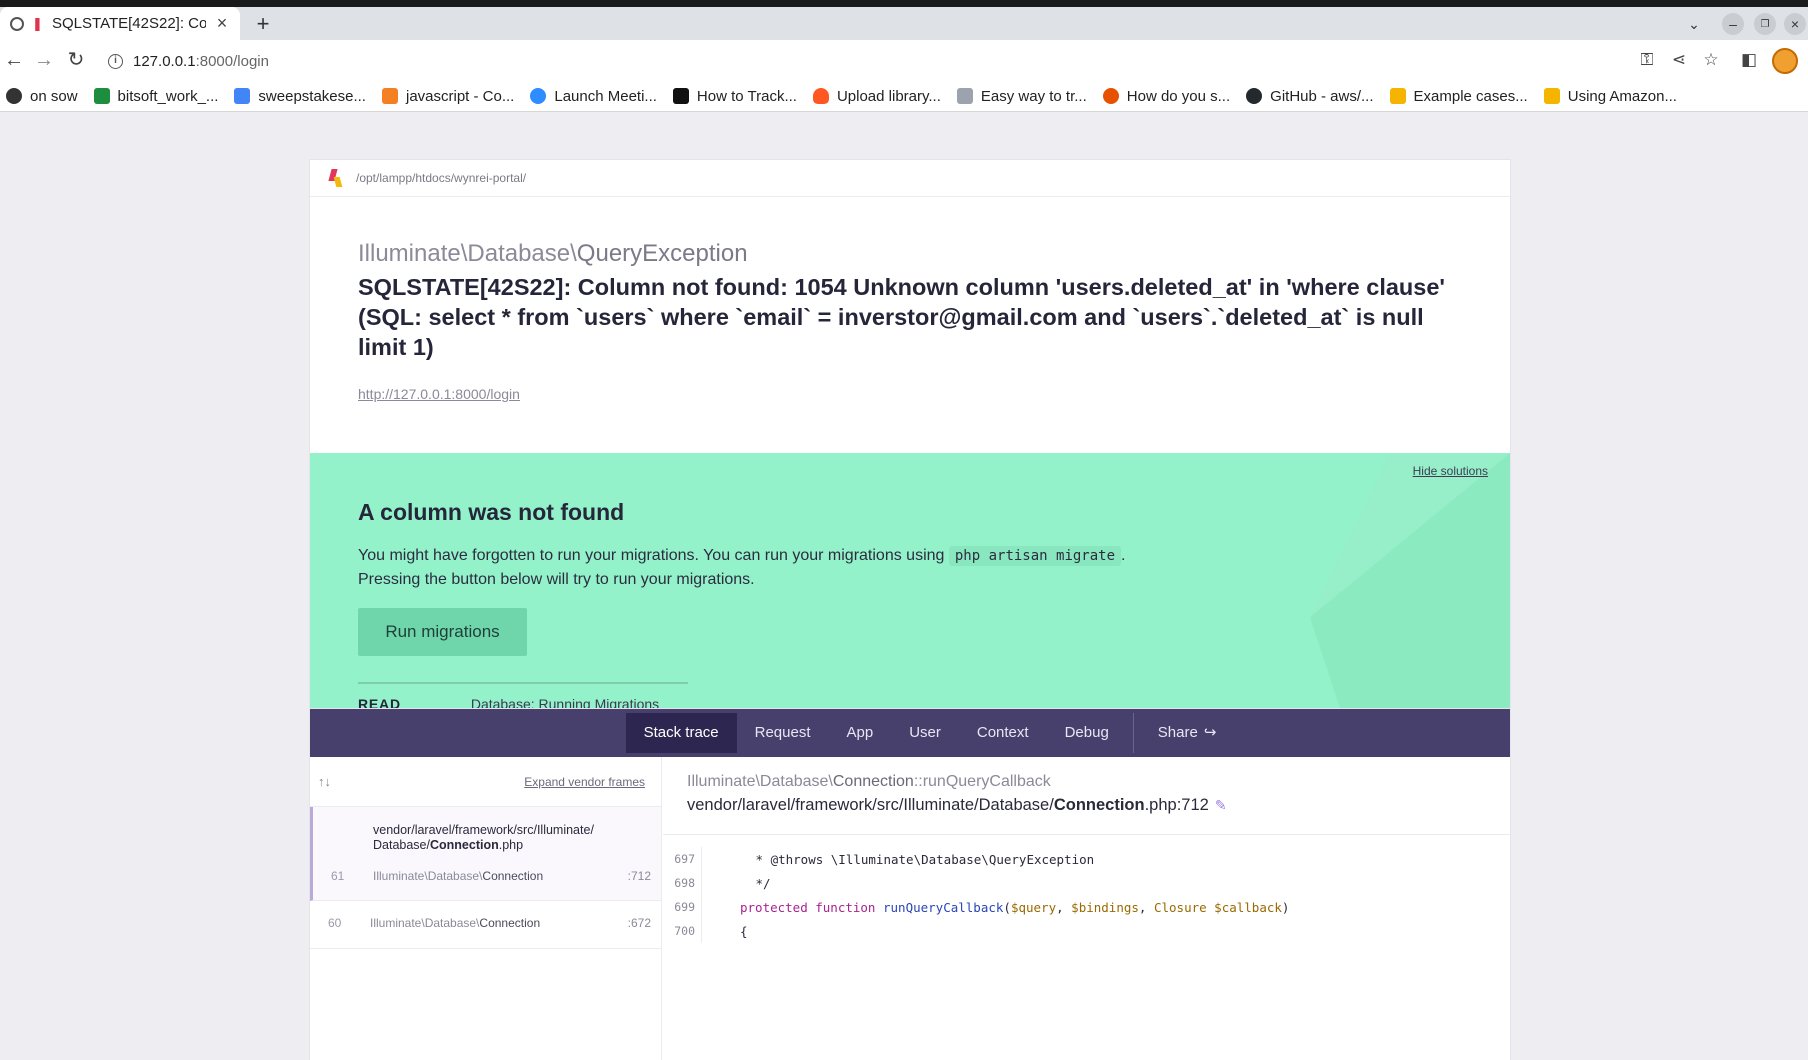  Describe the element at coordinates (910, 394) in the screenshot. I see `request-url-link: http://127.0.0.1:8000/login` at that location.